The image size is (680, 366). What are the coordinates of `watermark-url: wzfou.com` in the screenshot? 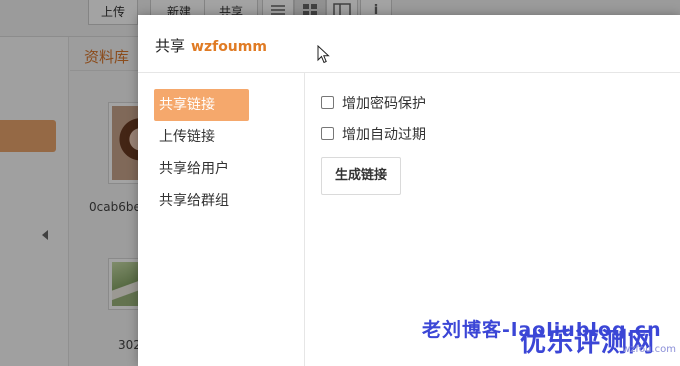 It's located at (649, 349).